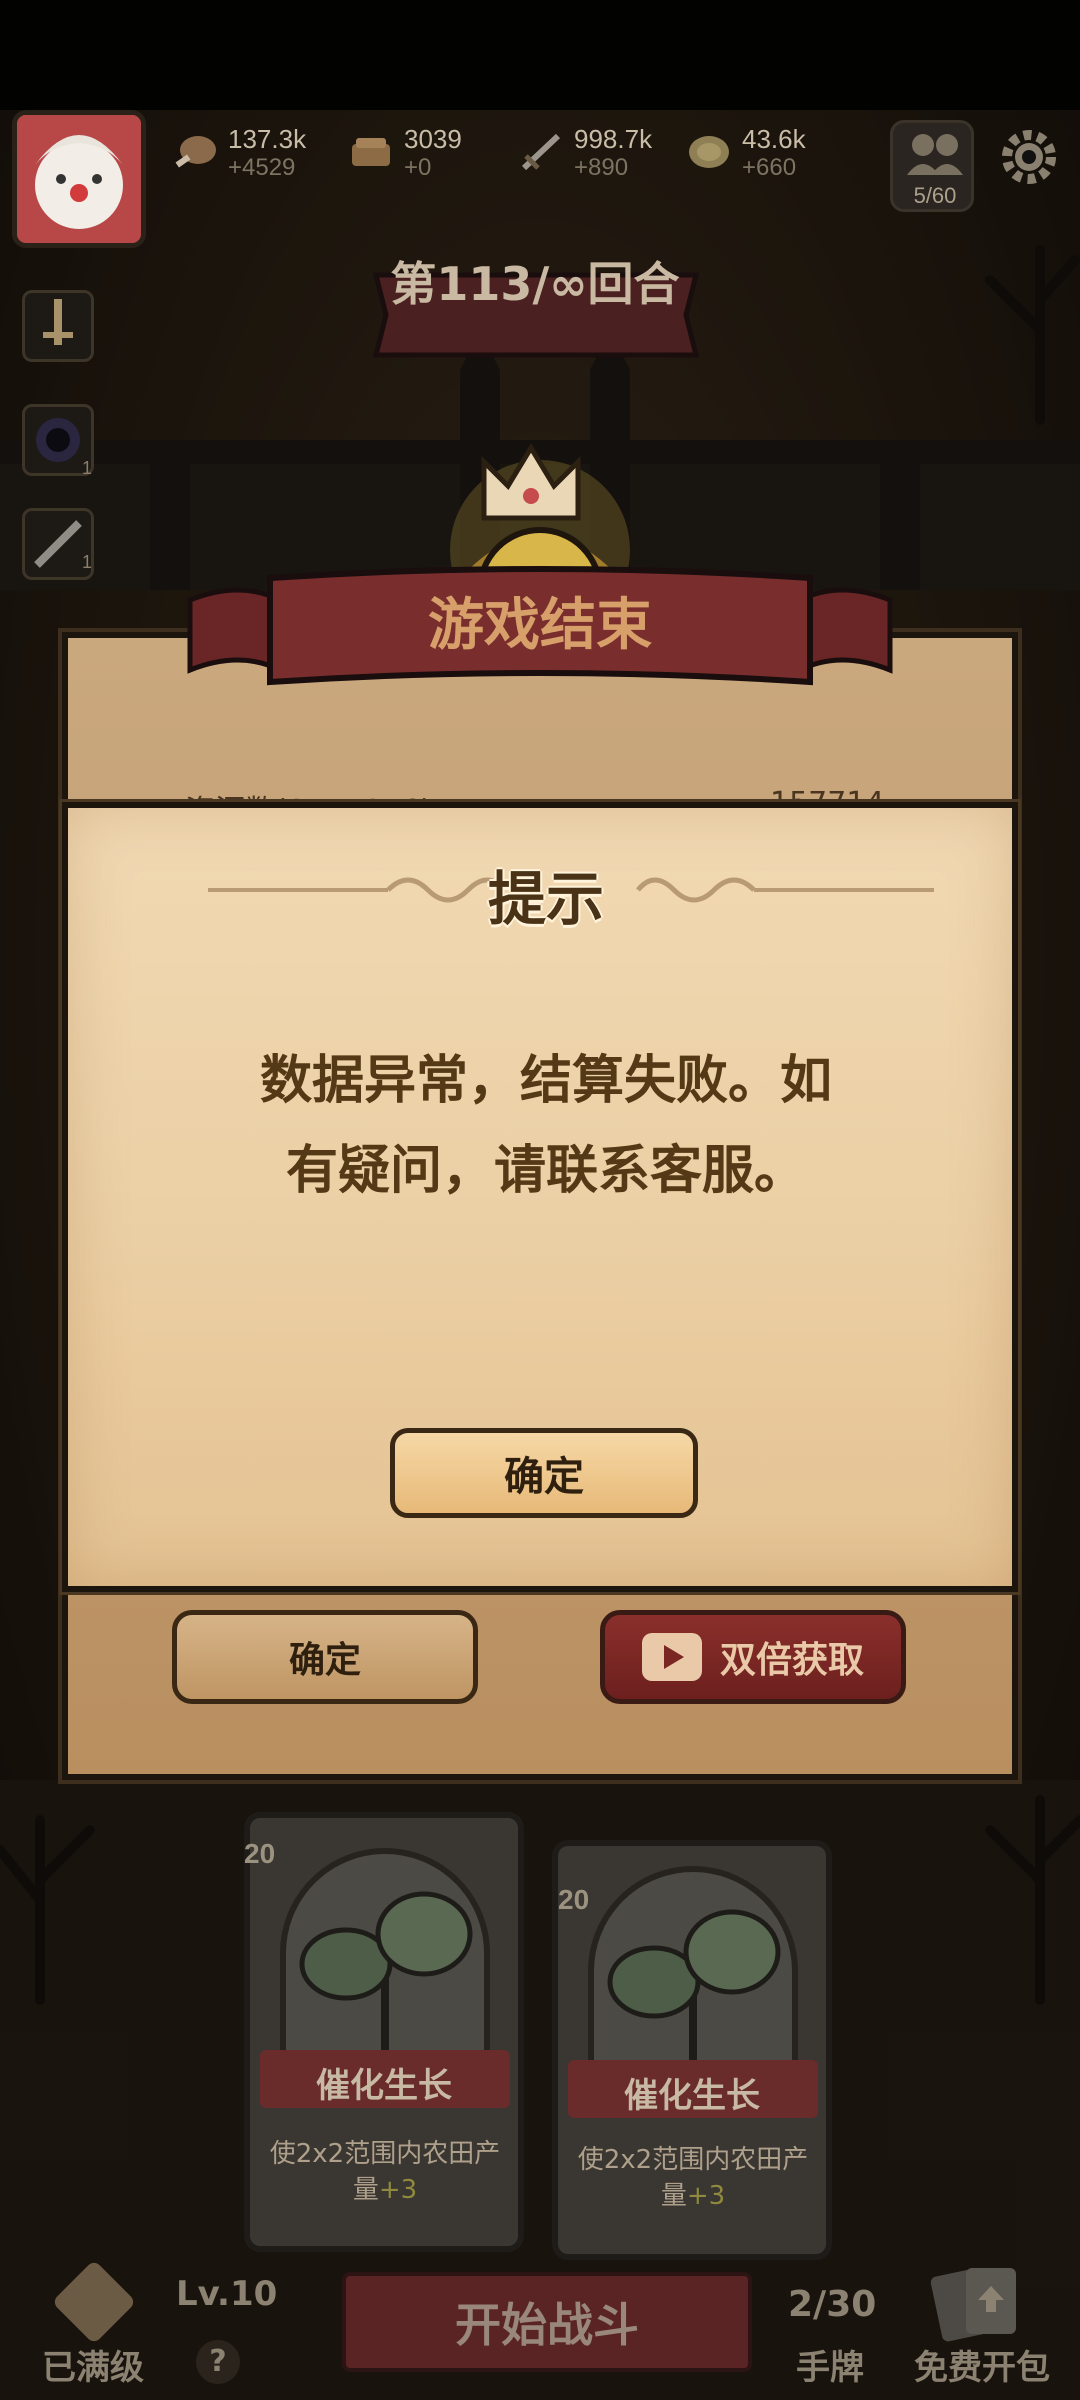  Describe the element at coordinates (986, 2302) in the screenshot. I see `card-pack-icon` at that location.